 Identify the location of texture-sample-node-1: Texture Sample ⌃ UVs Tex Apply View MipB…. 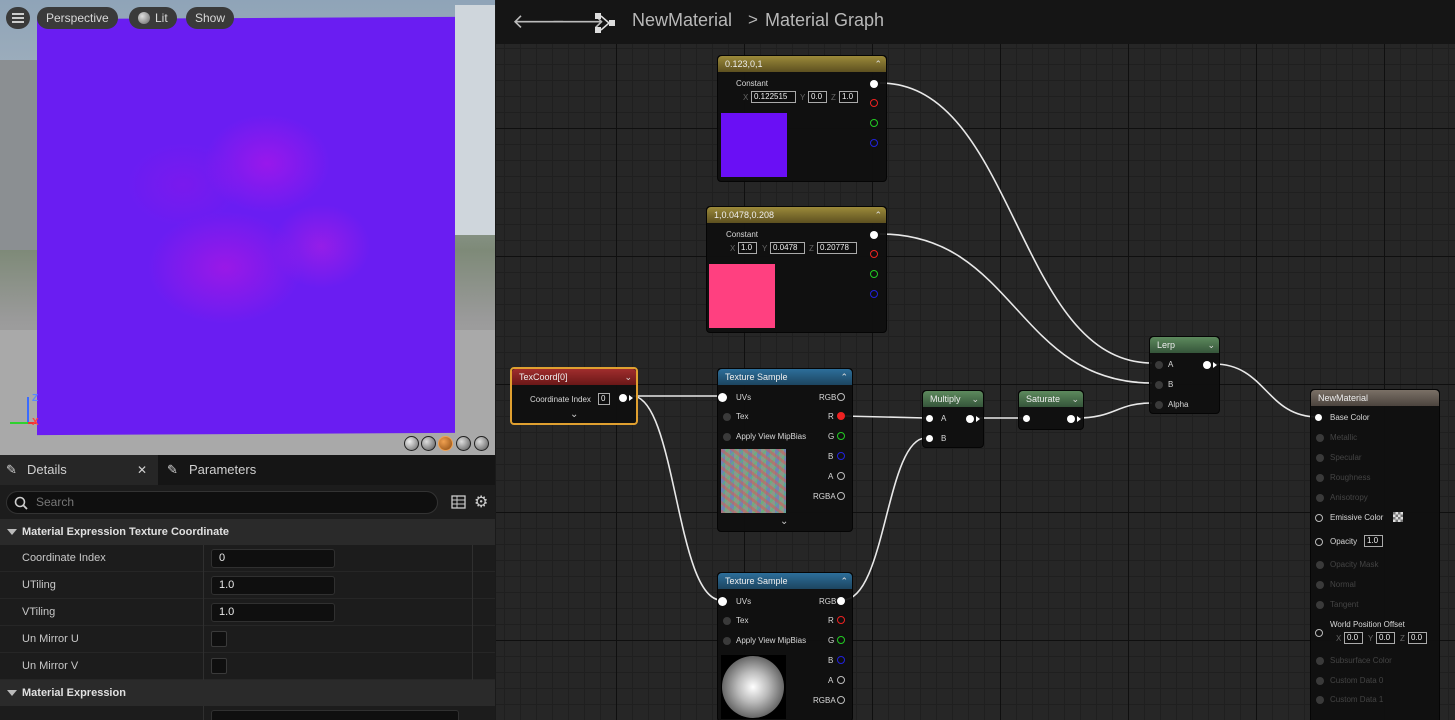
(785, 450).